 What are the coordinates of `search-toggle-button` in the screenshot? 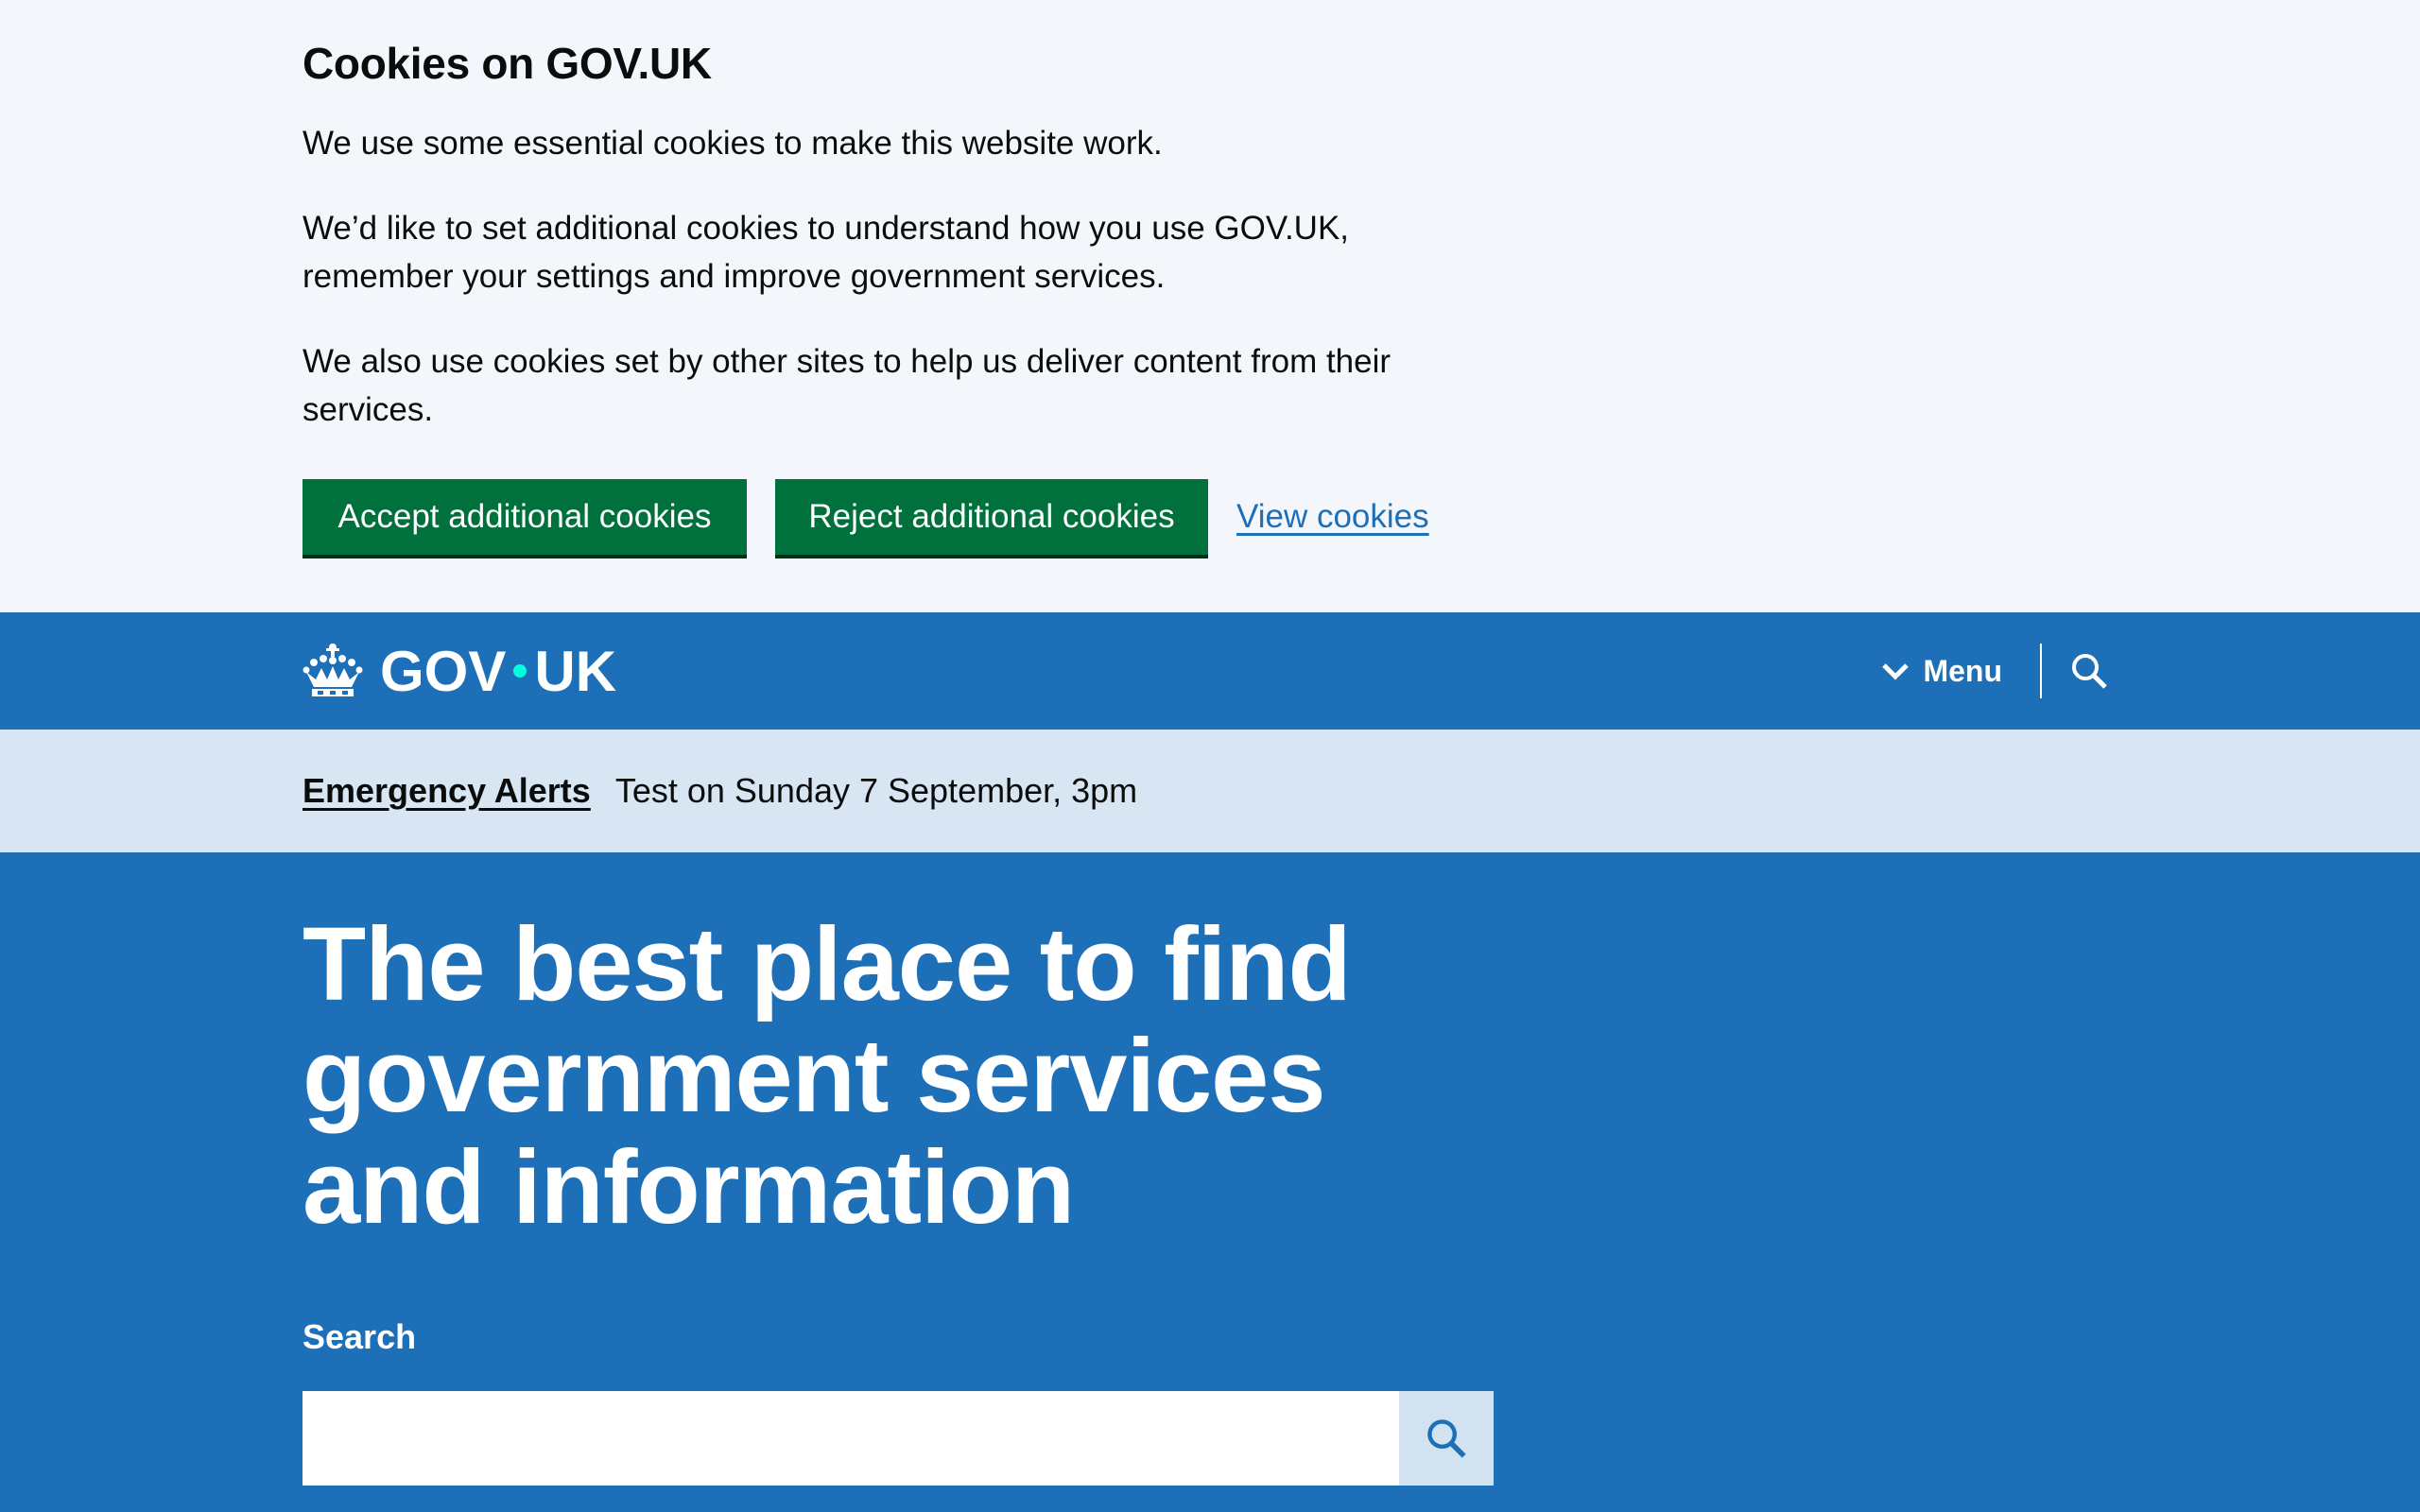 It's located at (2089, 671).